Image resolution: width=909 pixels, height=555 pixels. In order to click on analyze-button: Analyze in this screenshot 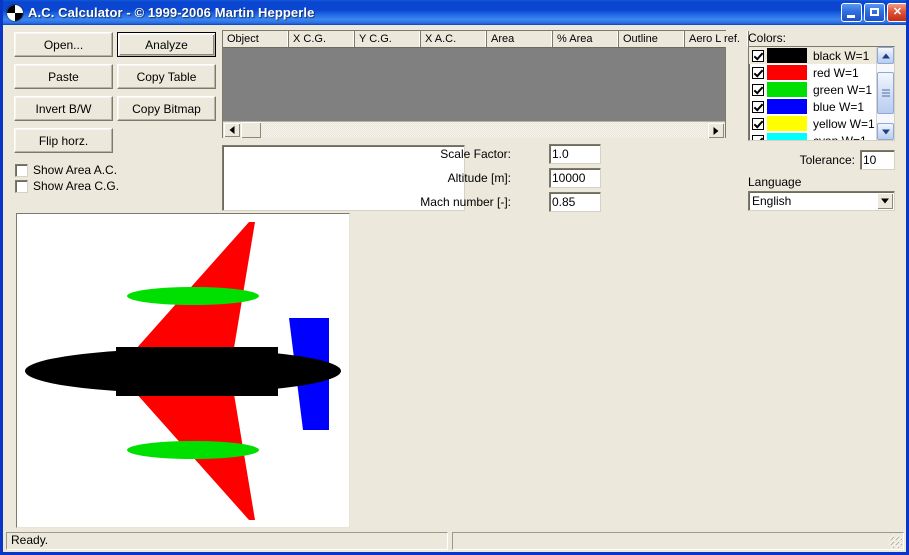, I will do `click(166, 44)`.